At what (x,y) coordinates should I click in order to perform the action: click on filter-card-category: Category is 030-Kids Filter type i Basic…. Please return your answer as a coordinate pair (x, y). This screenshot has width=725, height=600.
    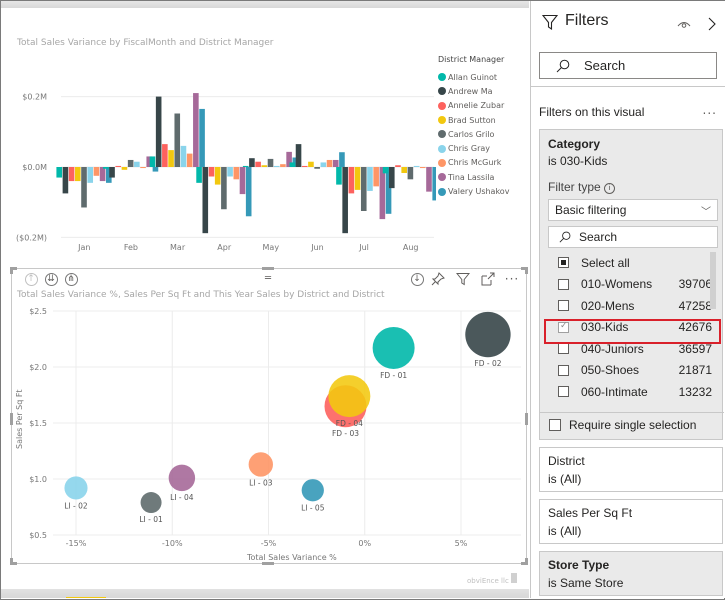
    Looking at the image, I should click on (631, 284).